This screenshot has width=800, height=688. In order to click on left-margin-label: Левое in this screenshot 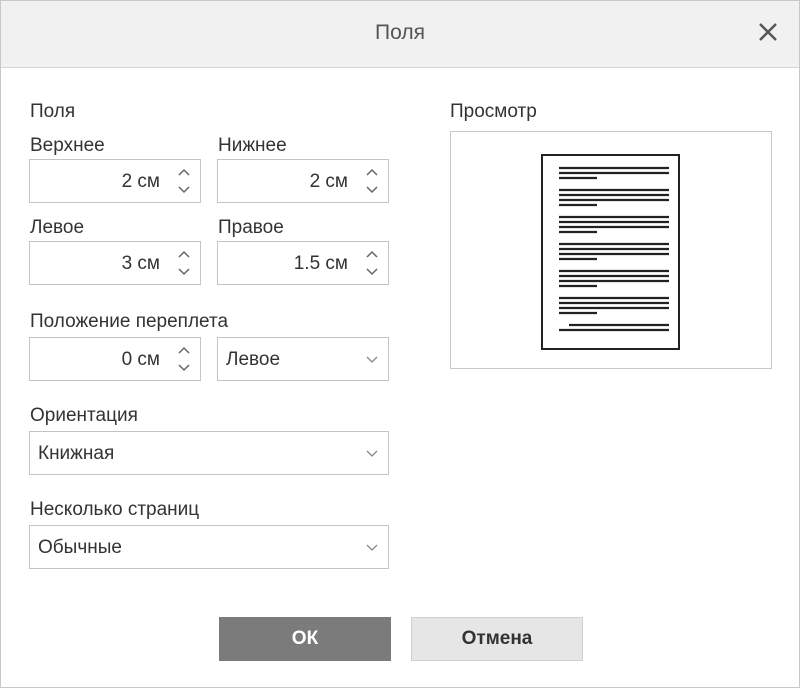, I will do `click(57, 227)`.